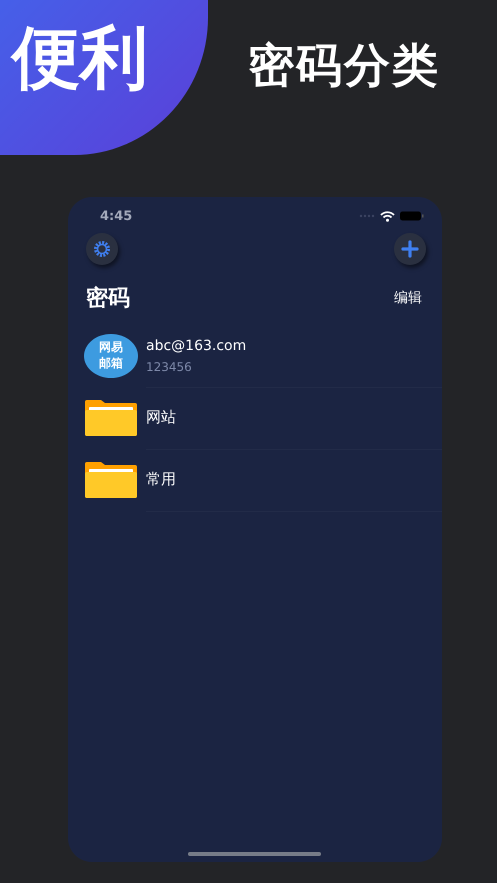 The image size is (497, 883). What do you see at coordinates (255, 480) in the screenshot?
I see `list-row: 常用` at bounding box center [255, 480].